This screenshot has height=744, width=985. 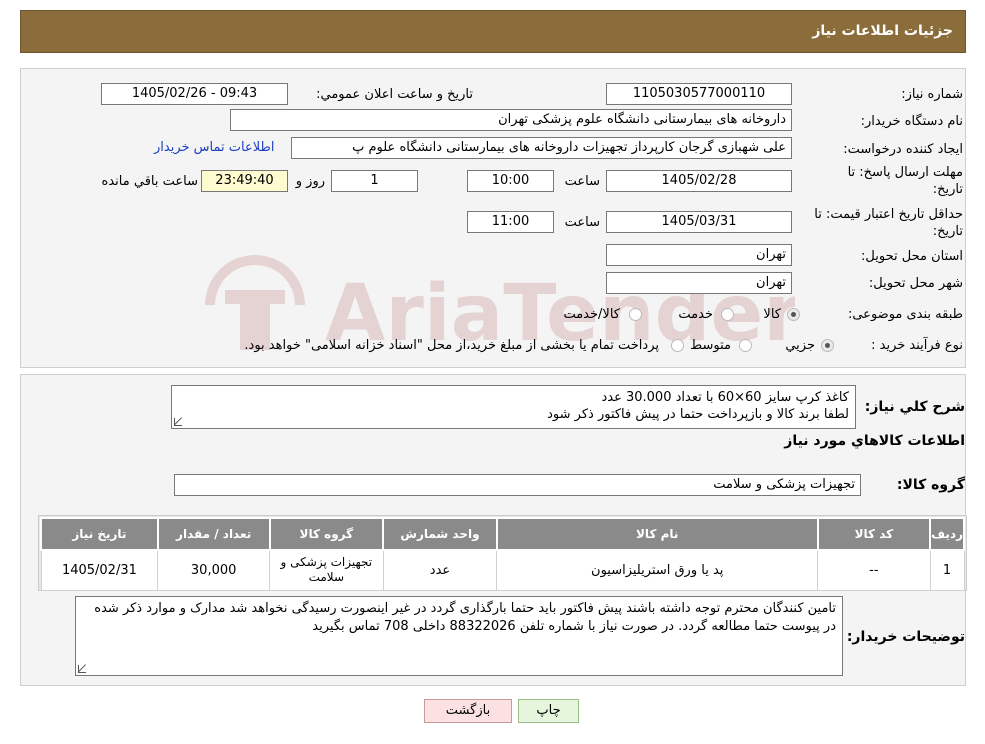 What do you see at coordinates (213, 570) in the screenshot?
I see `cell-qty: 30,000` at bounding box center [213, 570].